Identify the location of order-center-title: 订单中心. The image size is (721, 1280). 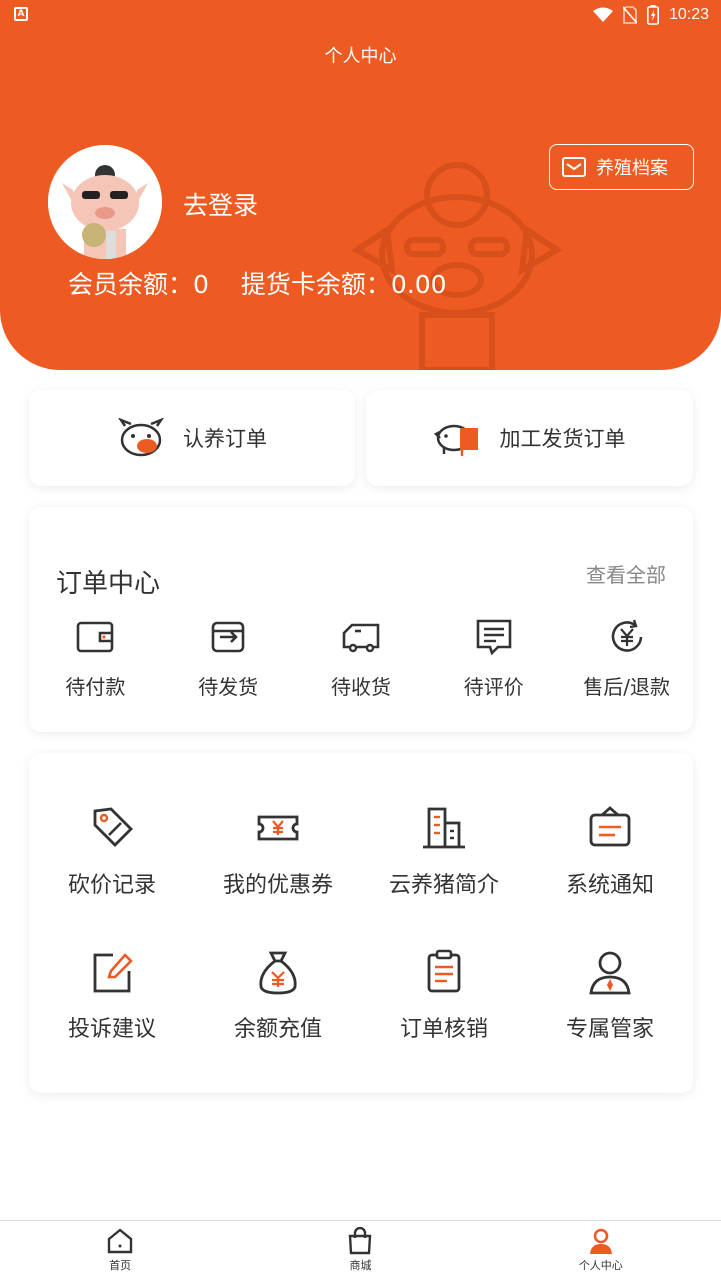
(108, 584).